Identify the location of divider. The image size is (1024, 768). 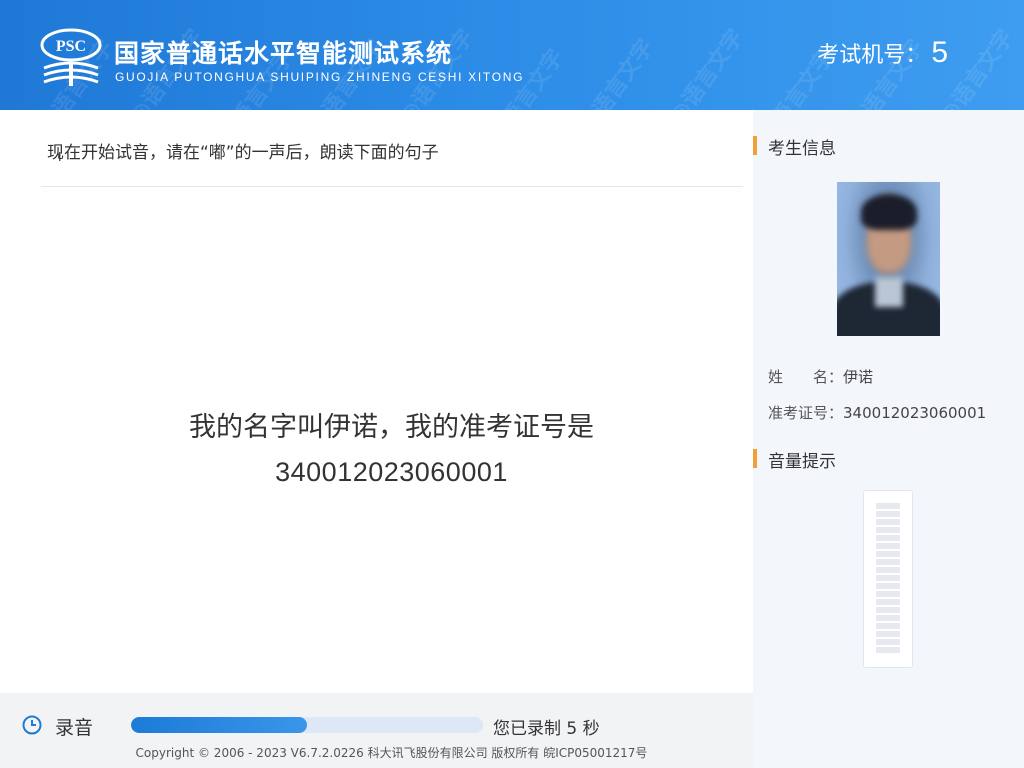
(392, 186).